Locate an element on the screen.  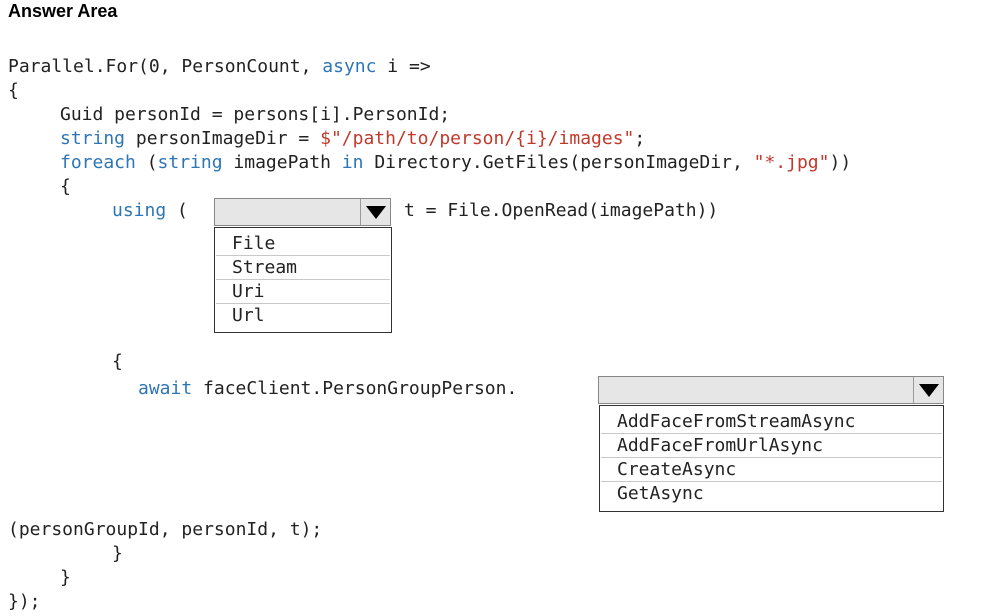
code-line-1: Parallel.For(0, PersonCount, async i => is located at coordinates (219, 67).